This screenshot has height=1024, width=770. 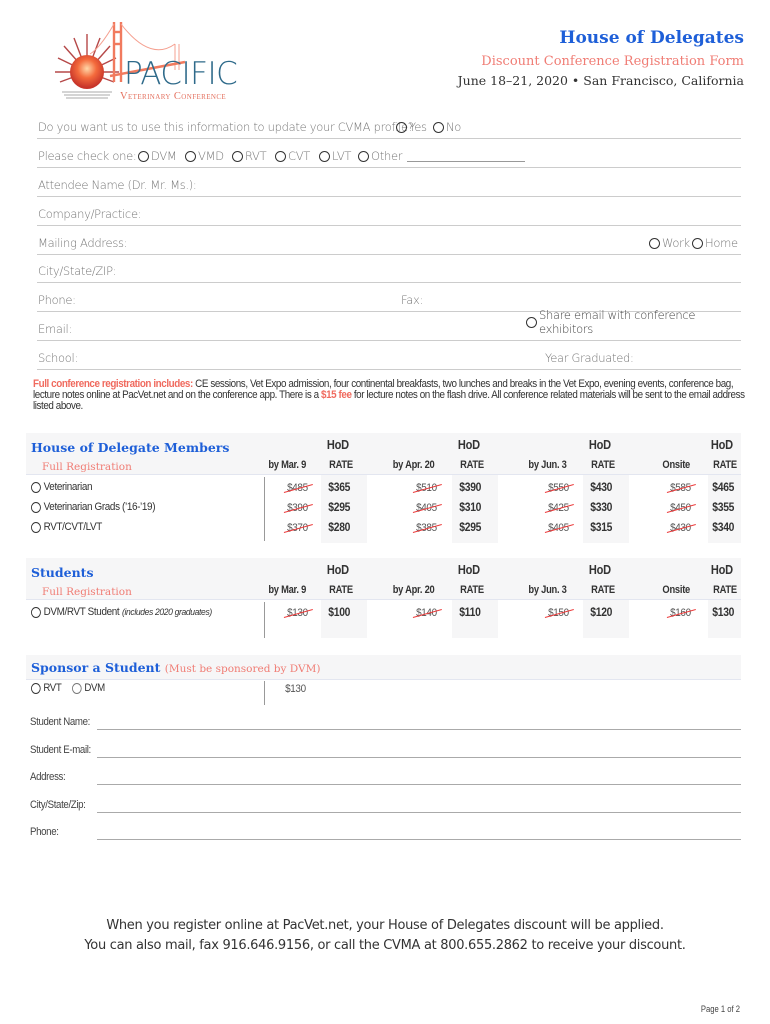 What do you see at coordinates (385, 774) in the screenshot?
I see `sponsor-field: Address:` at bounding box center [385, 774].